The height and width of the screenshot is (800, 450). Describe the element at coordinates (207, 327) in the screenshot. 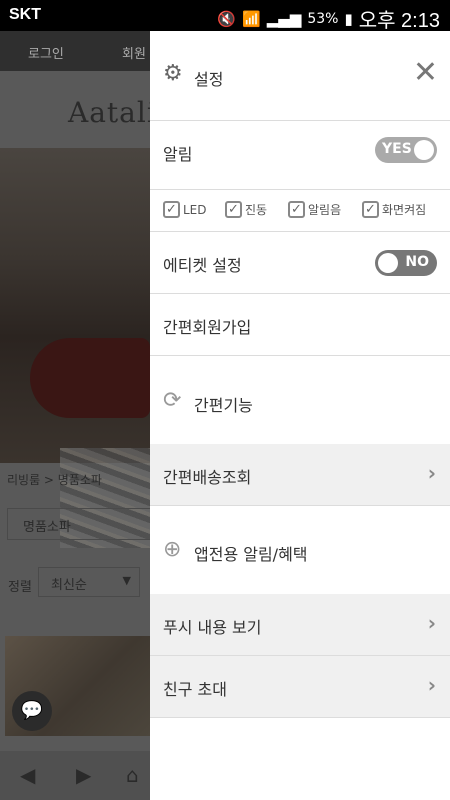

I see `signup-label: 간편회원가입` at that location.